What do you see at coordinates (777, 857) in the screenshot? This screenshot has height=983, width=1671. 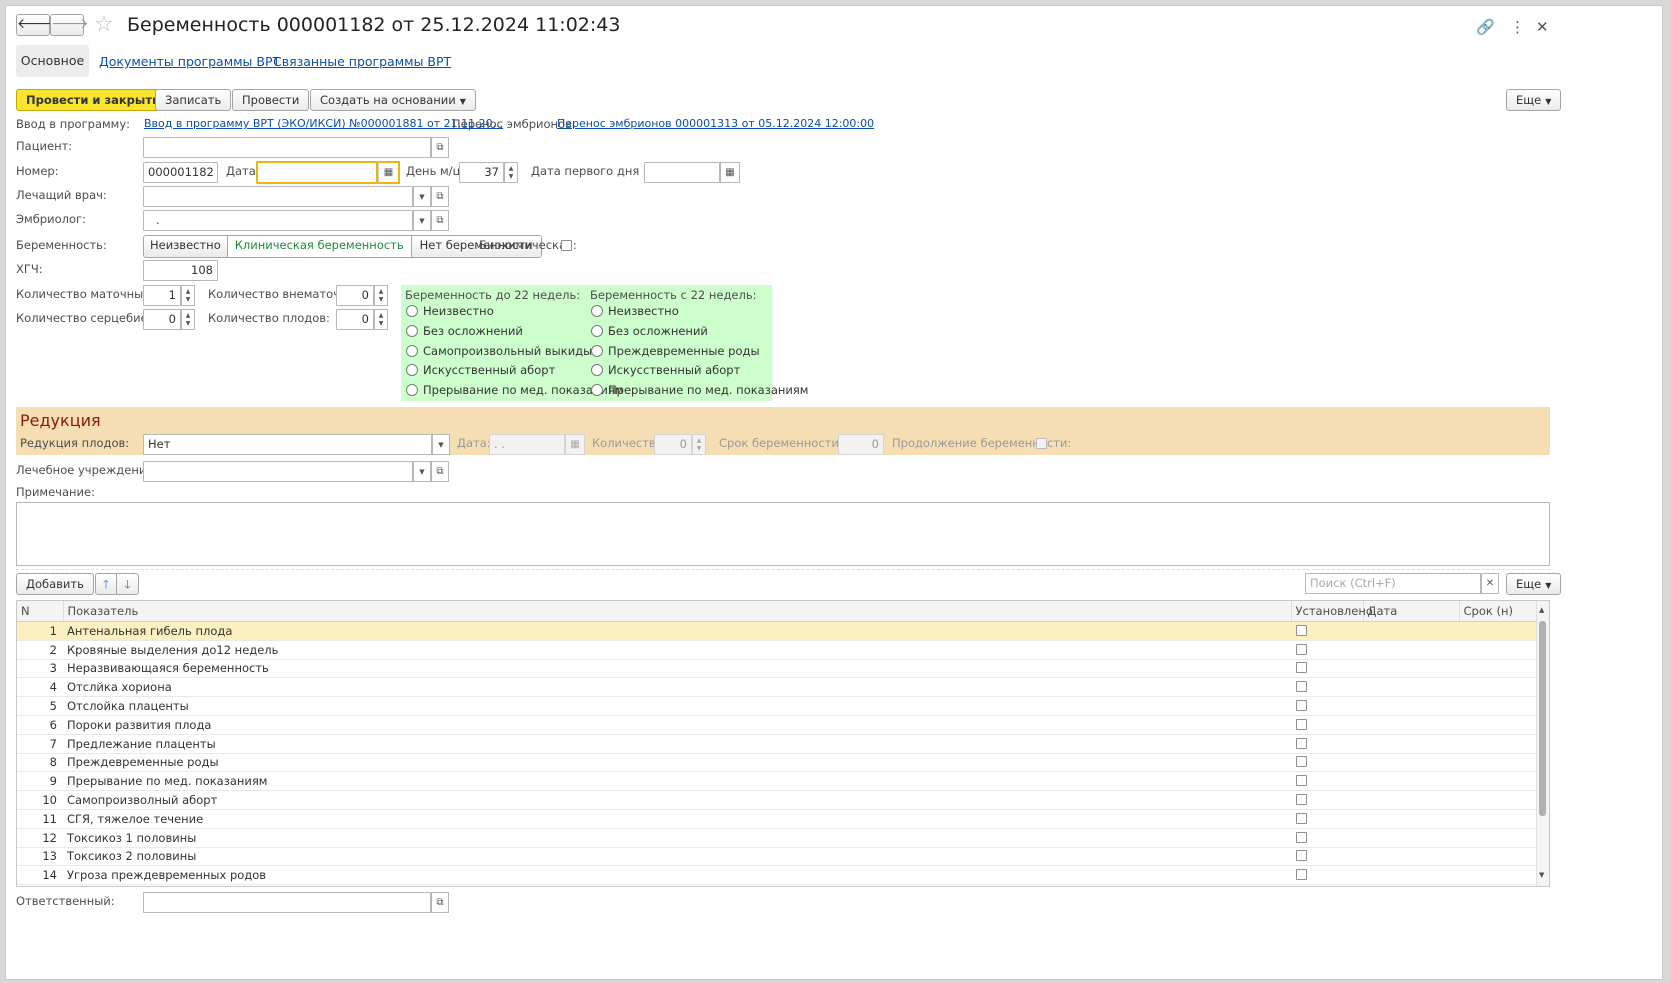 I see `table-row: 13 Токсикоз 2 половины` at bounding box center [777, 857].